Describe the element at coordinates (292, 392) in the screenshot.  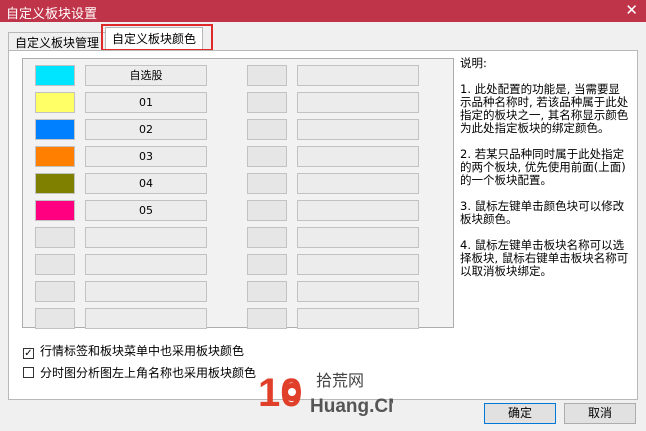
I see `watermark-gear-hole` at that location.